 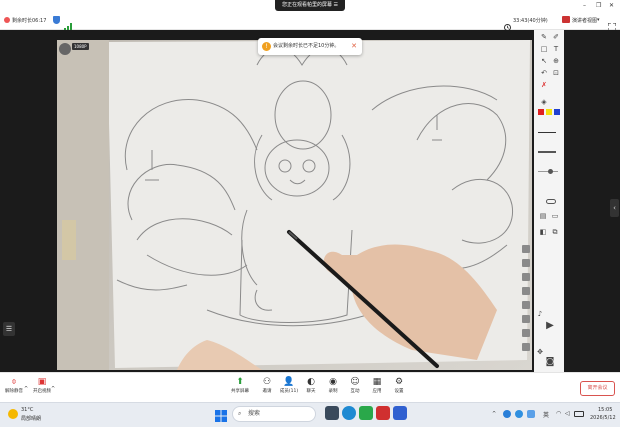 I want to click on taskbar-time: 15:05, so click(x=605, y=410).